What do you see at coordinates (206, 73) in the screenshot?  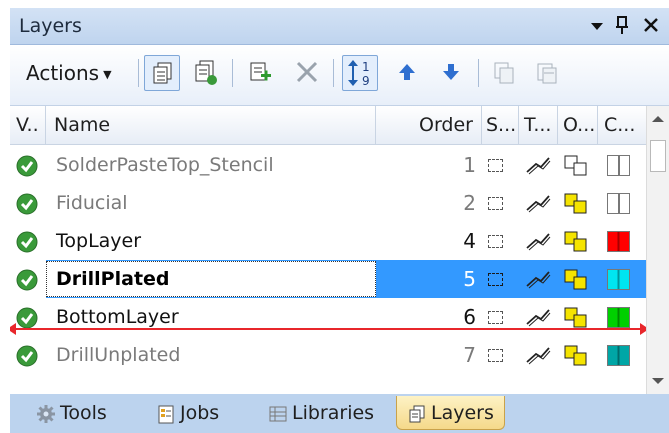 I see `layer-sets-button` at bounding box center [206, 73].